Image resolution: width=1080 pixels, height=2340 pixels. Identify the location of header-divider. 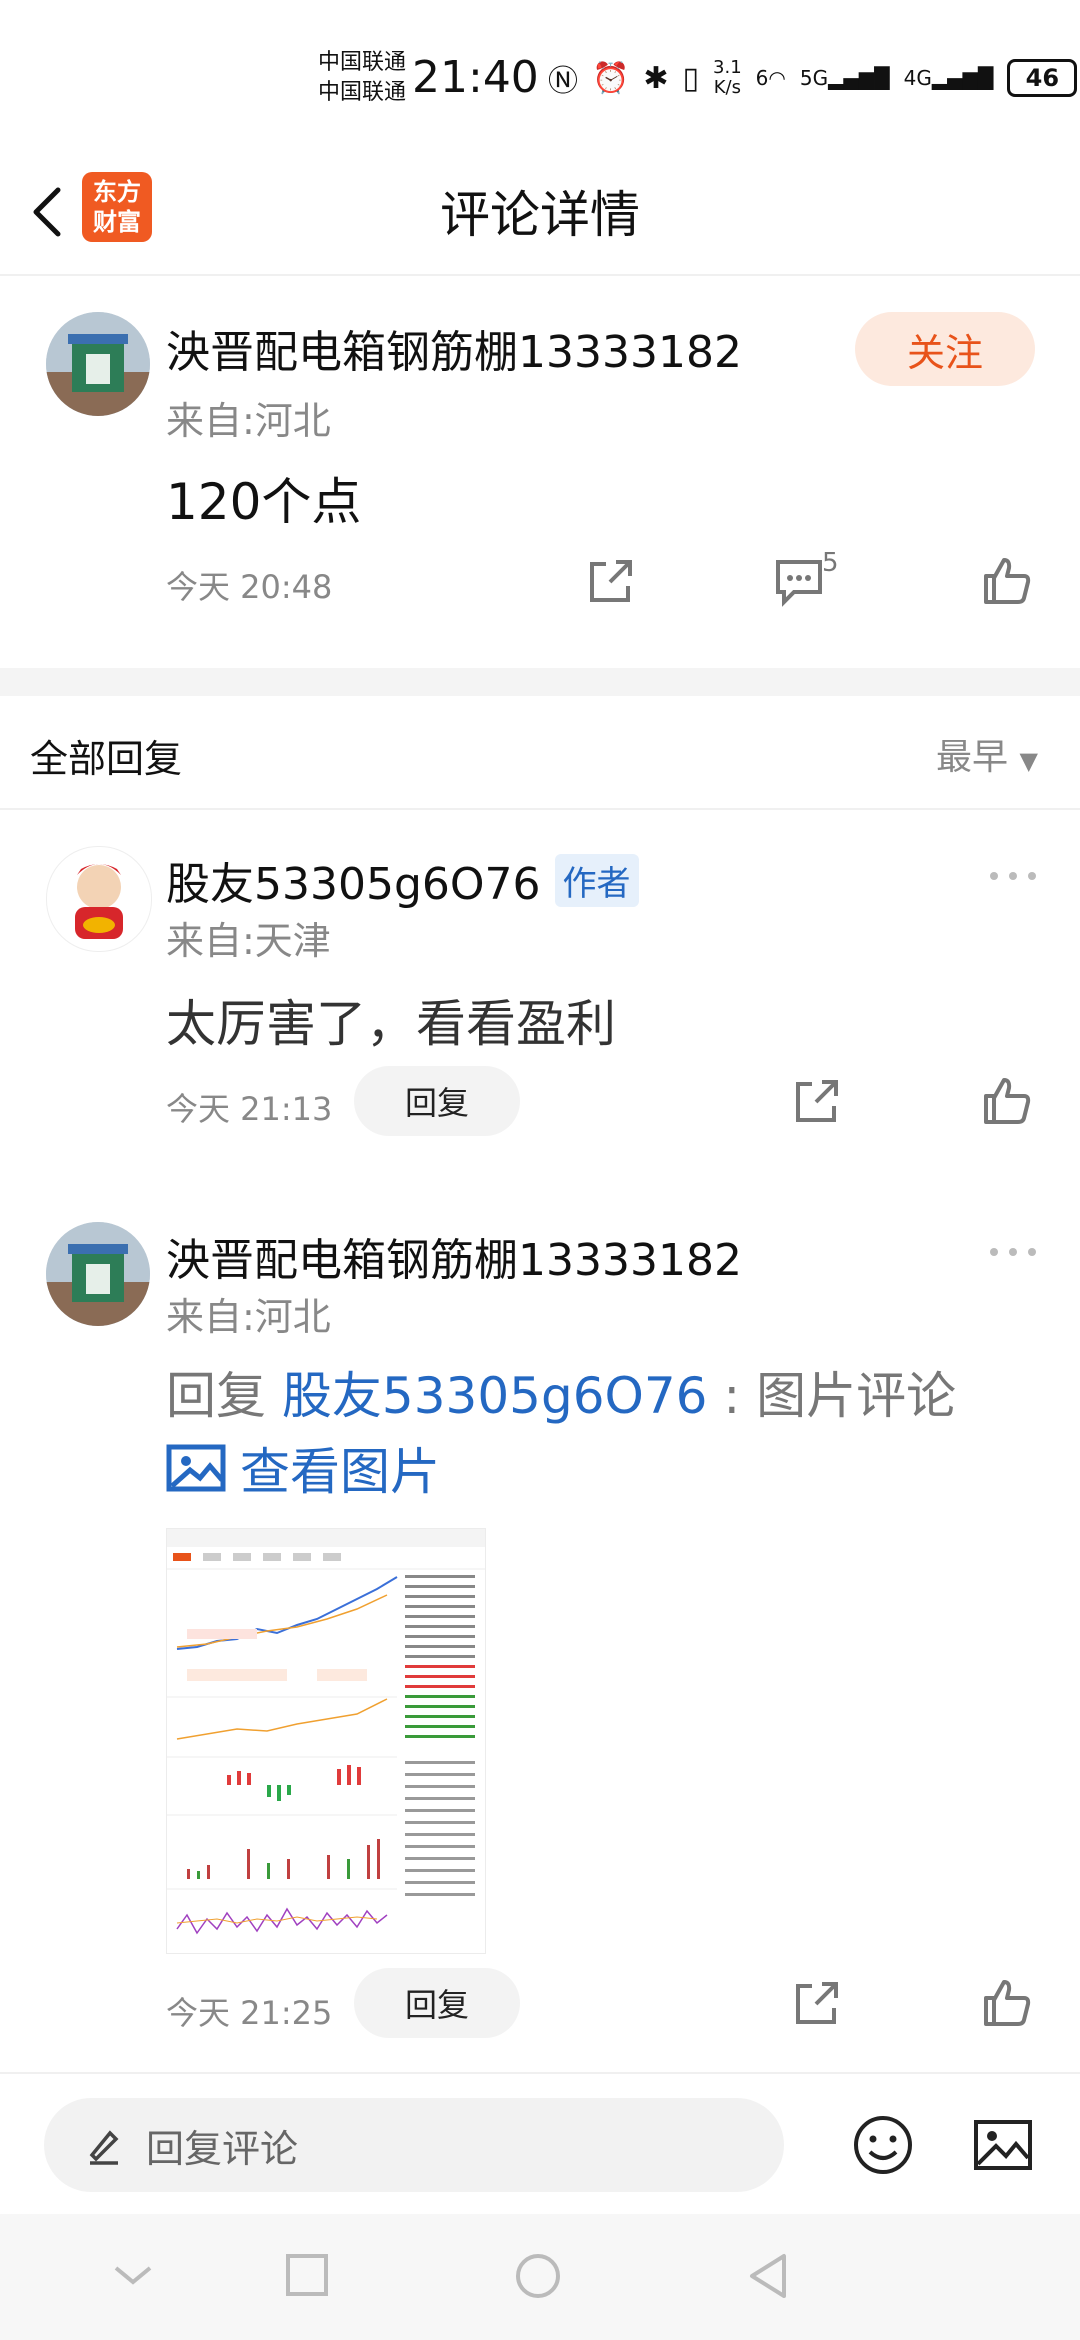
(540, 275).